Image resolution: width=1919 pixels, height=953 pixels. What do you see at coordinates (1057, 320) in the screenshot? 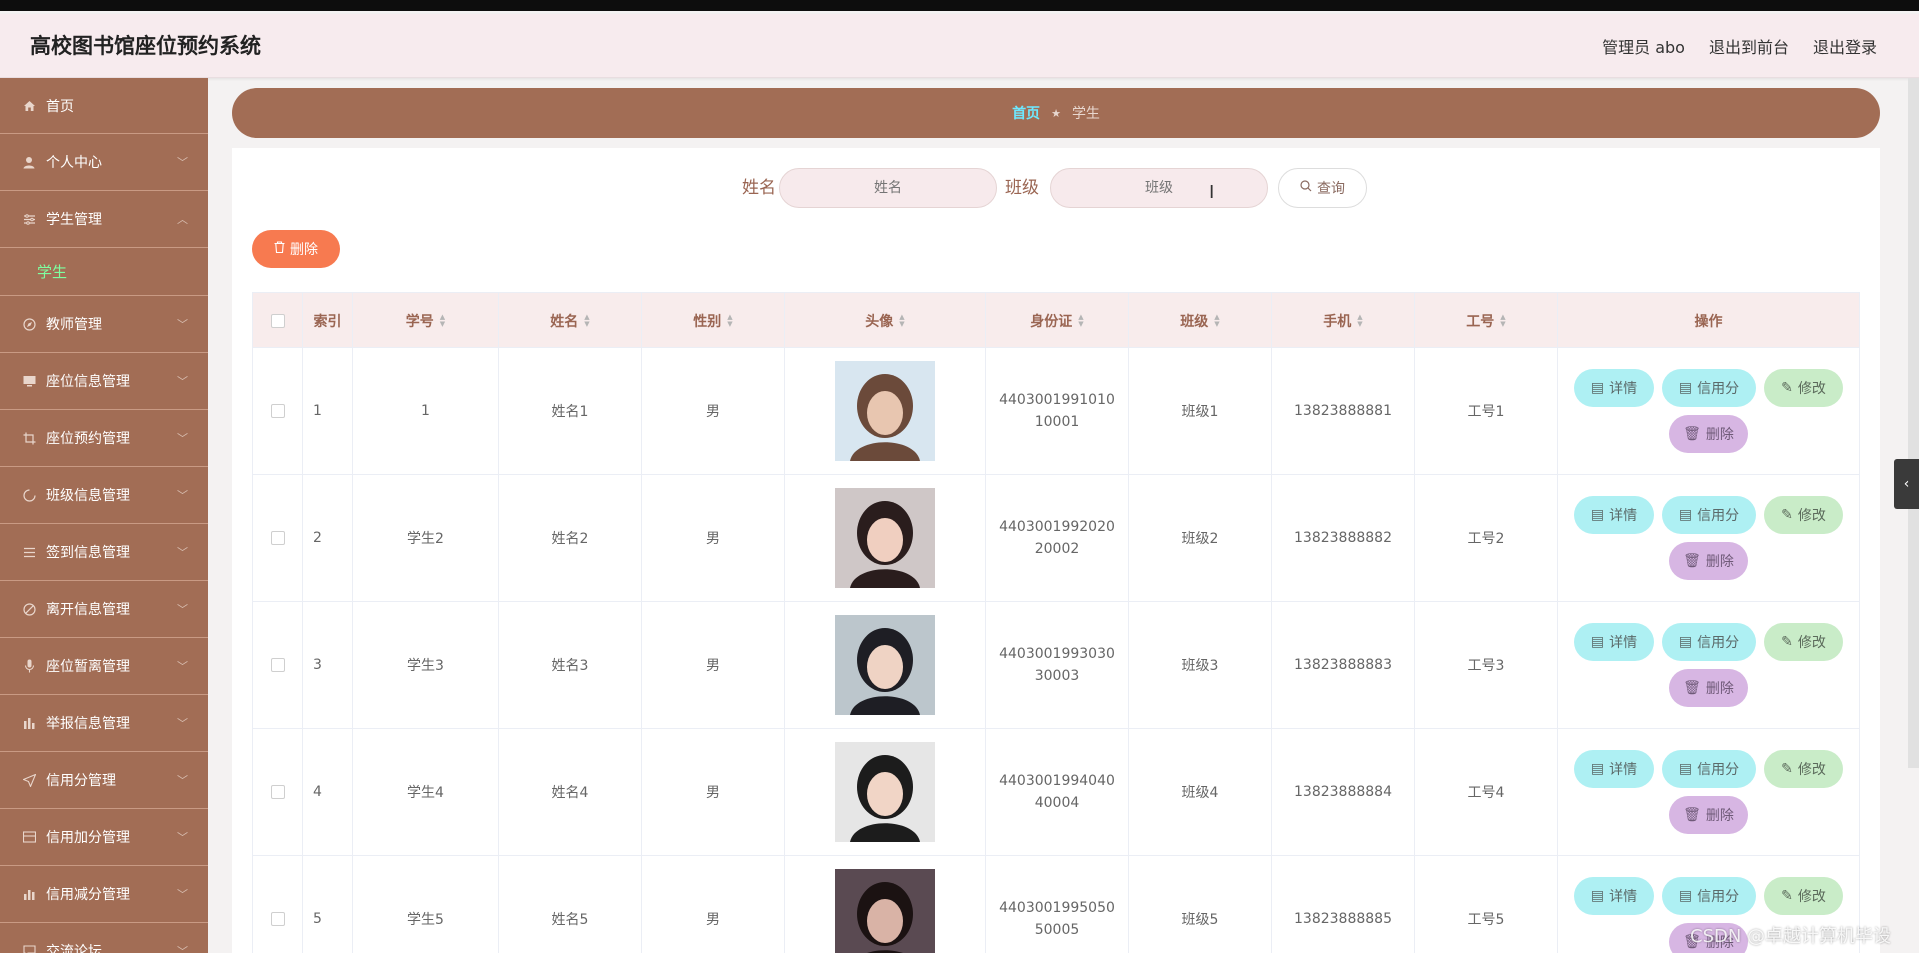
I see `col-id-card: 身份证 ▲ ▼` at bounding box center [1057, 320].